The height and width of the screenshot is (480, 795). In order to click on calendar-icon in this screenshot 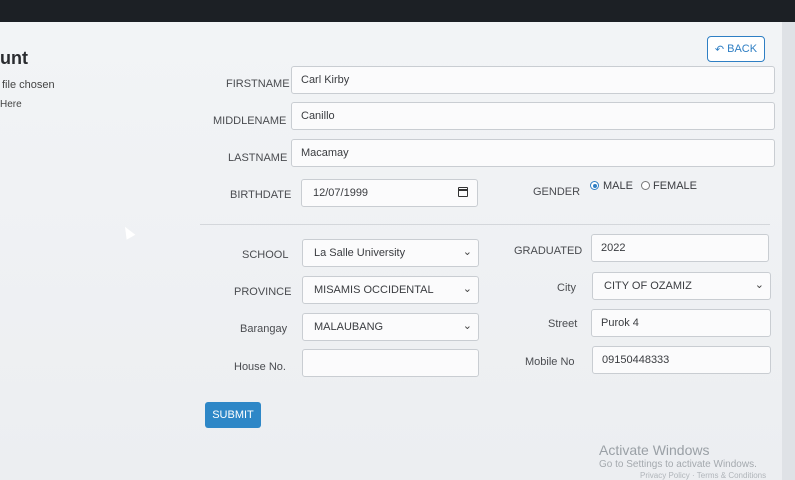, I will do `click(463, 192)`.